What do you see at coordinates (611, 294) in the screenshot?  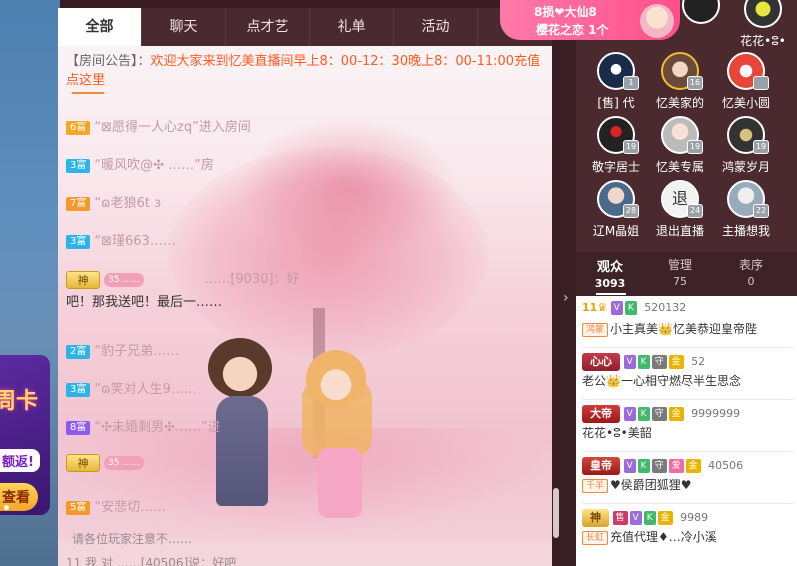 I see `tab-underline` at bounding box center [611, 294].